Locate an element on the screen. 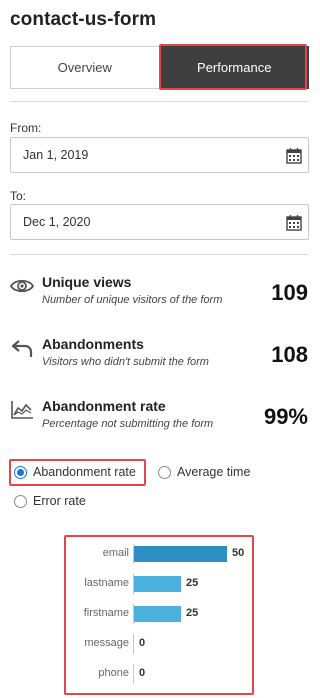 The height and width of the screenshot is (698, 320). bar-label: email is located at coordinates (115, 553).